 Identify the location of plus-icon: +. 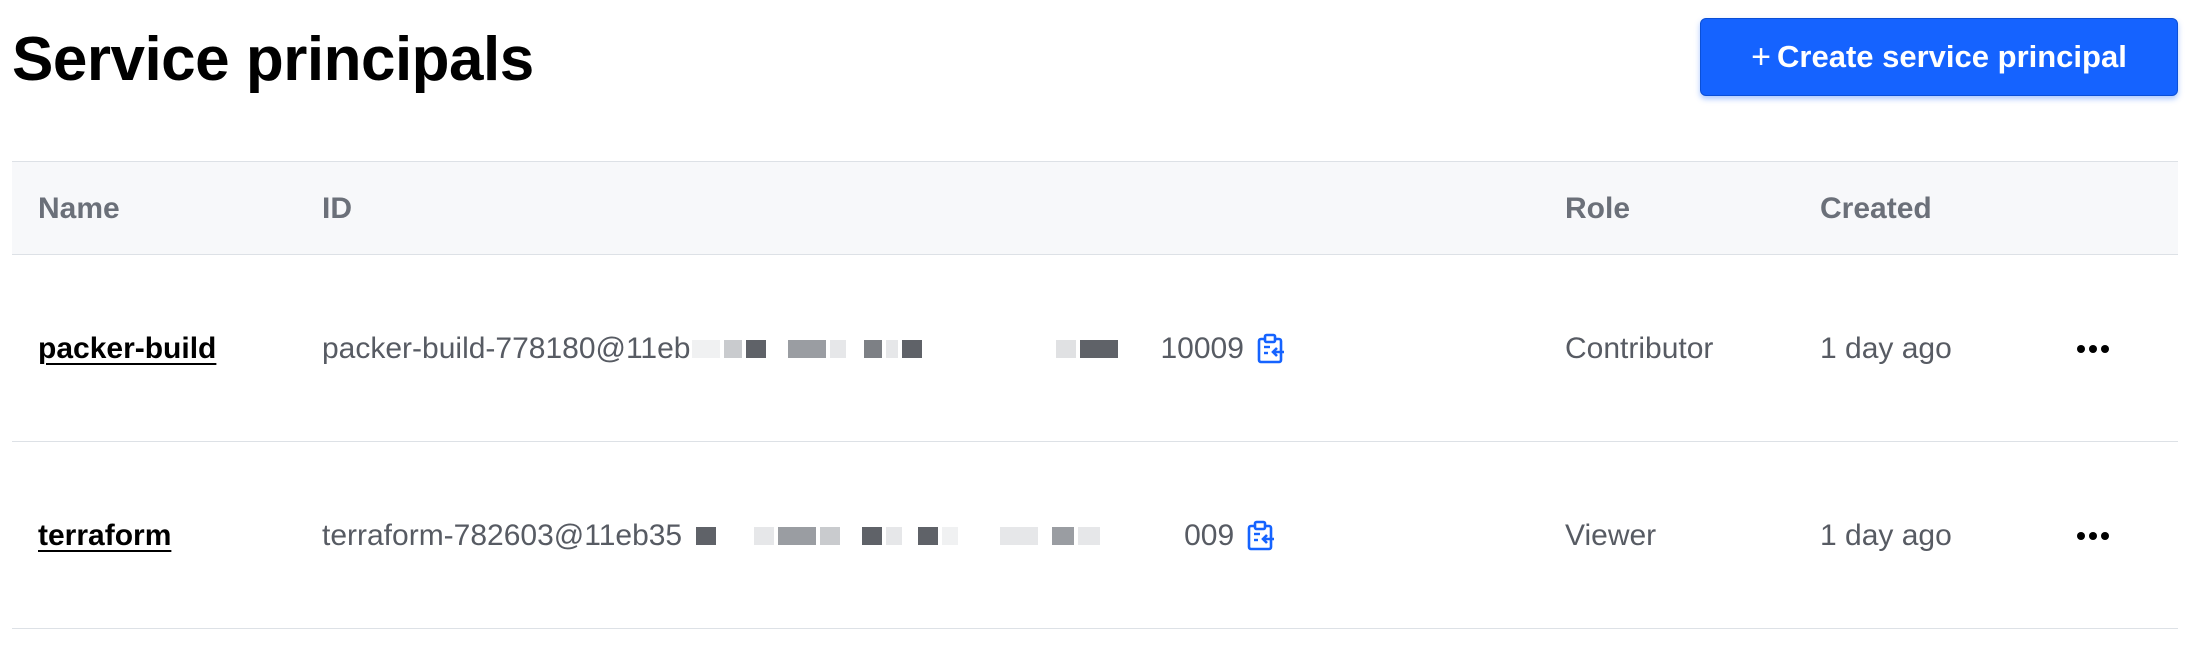
(1761, 56).